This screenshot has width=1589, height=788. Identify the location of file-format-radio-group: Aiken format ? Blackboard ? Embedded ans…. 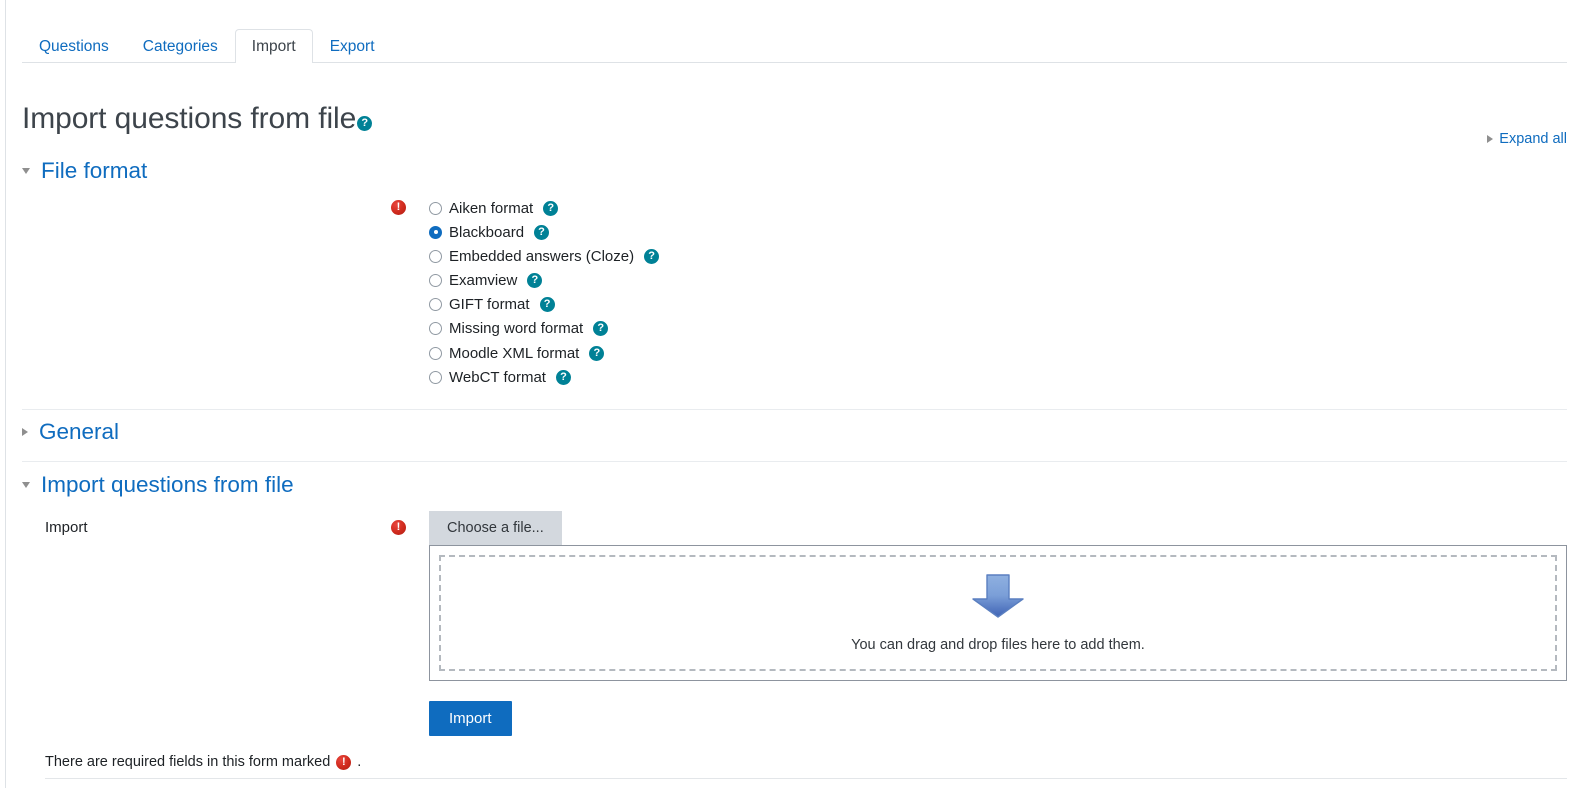
(544, 292).